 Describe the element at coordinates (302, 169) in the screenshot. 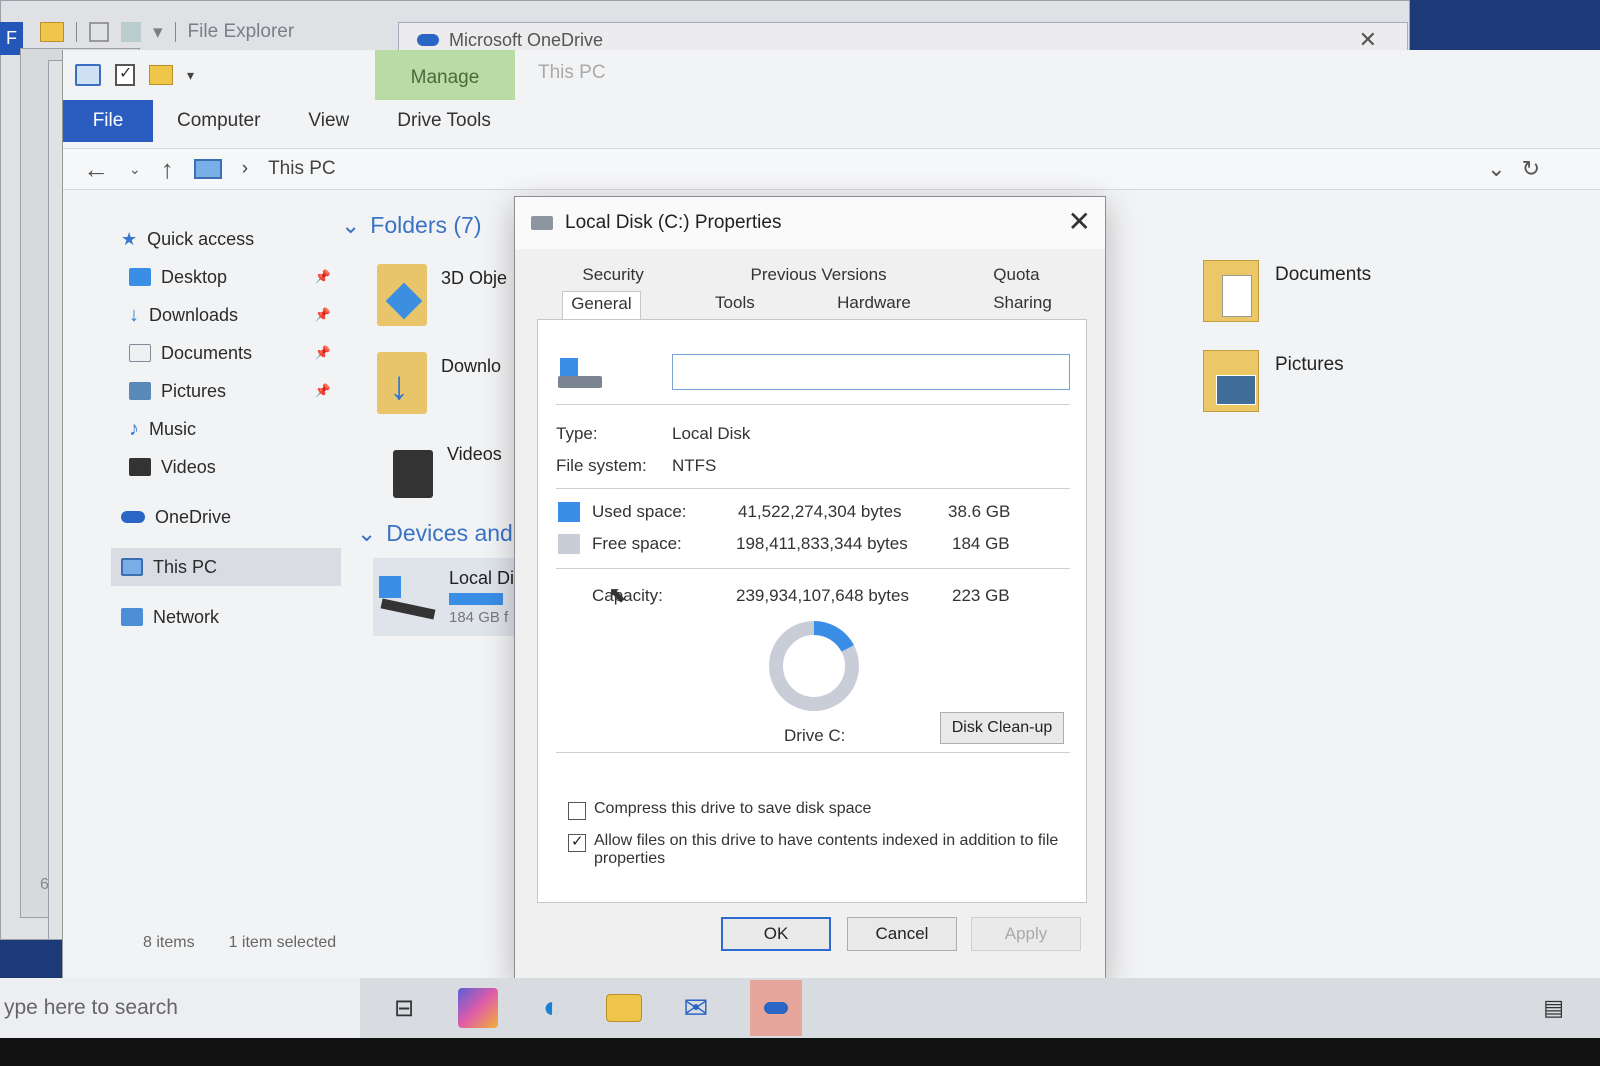

I see `breadcrumb: This PC` at that location.